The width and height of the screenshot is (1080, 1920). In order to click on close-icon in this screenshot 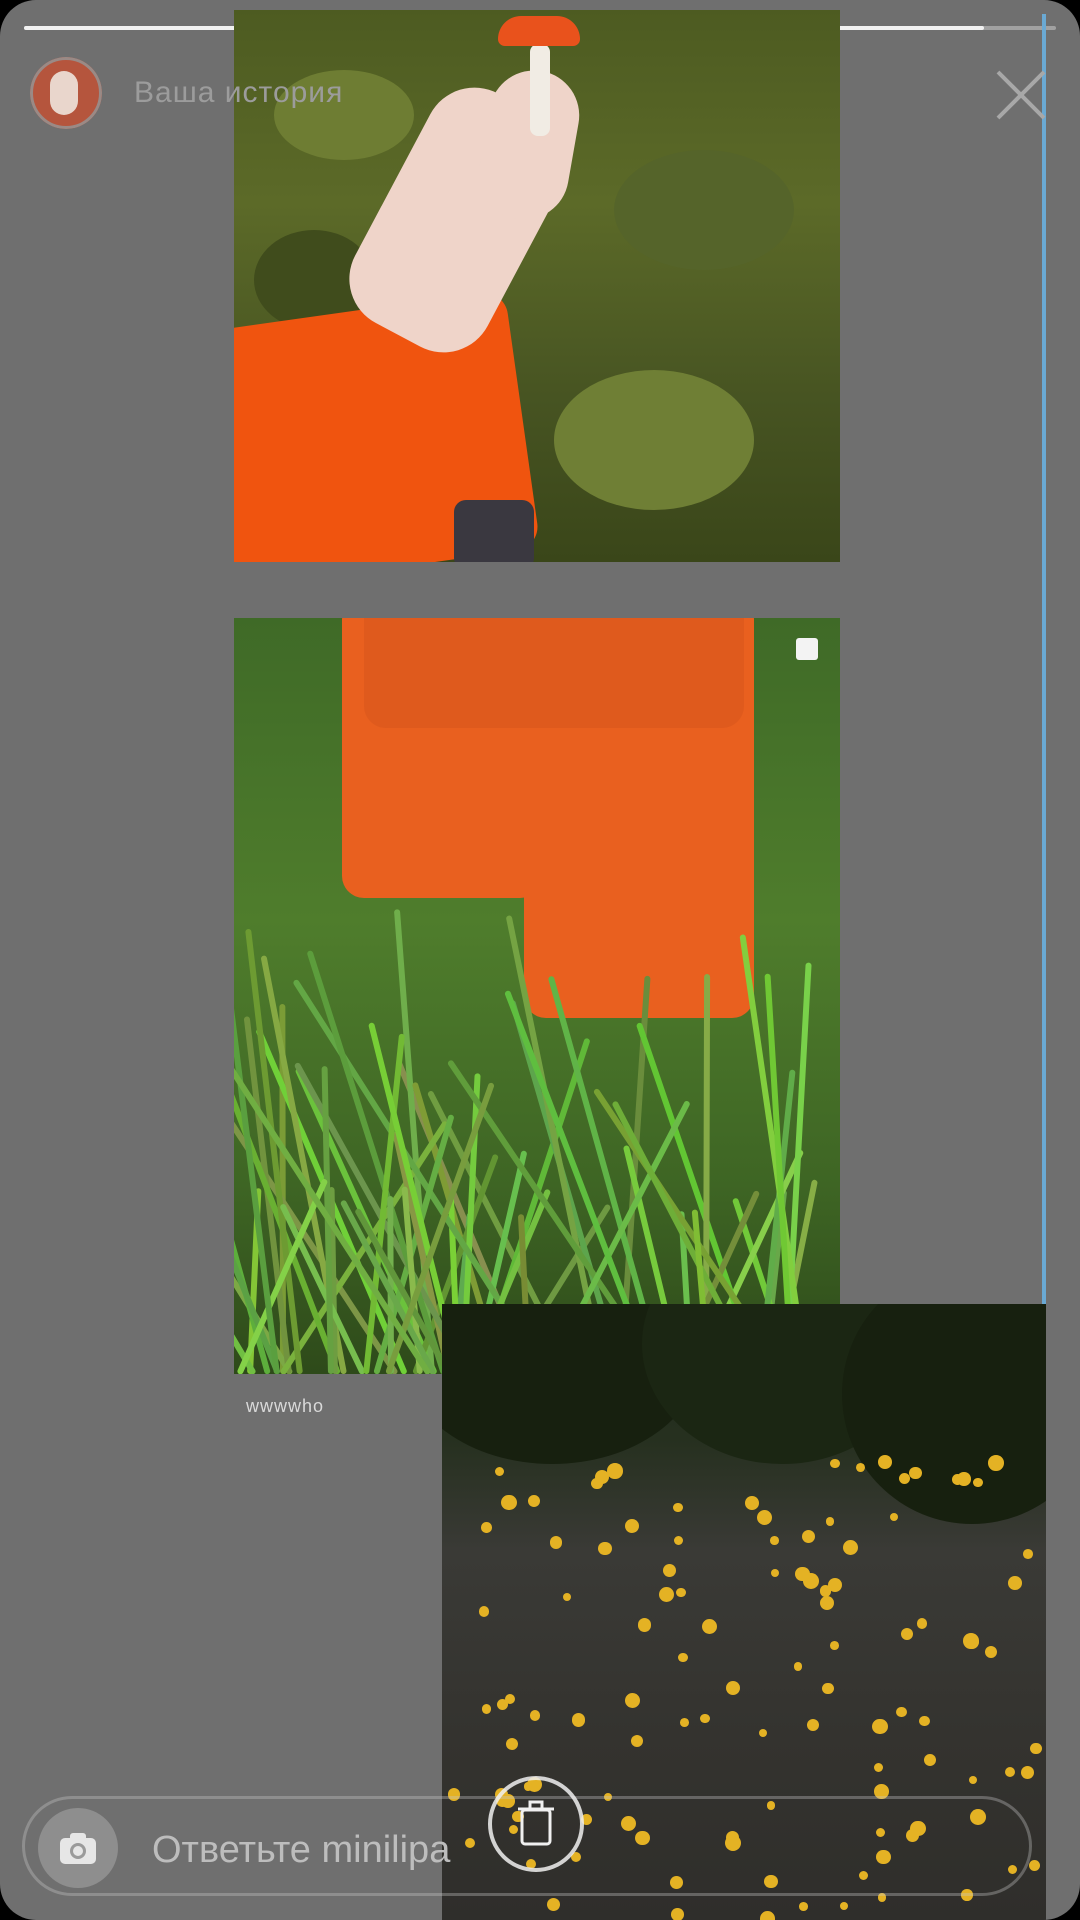, I will do `click(1021, 95)`.